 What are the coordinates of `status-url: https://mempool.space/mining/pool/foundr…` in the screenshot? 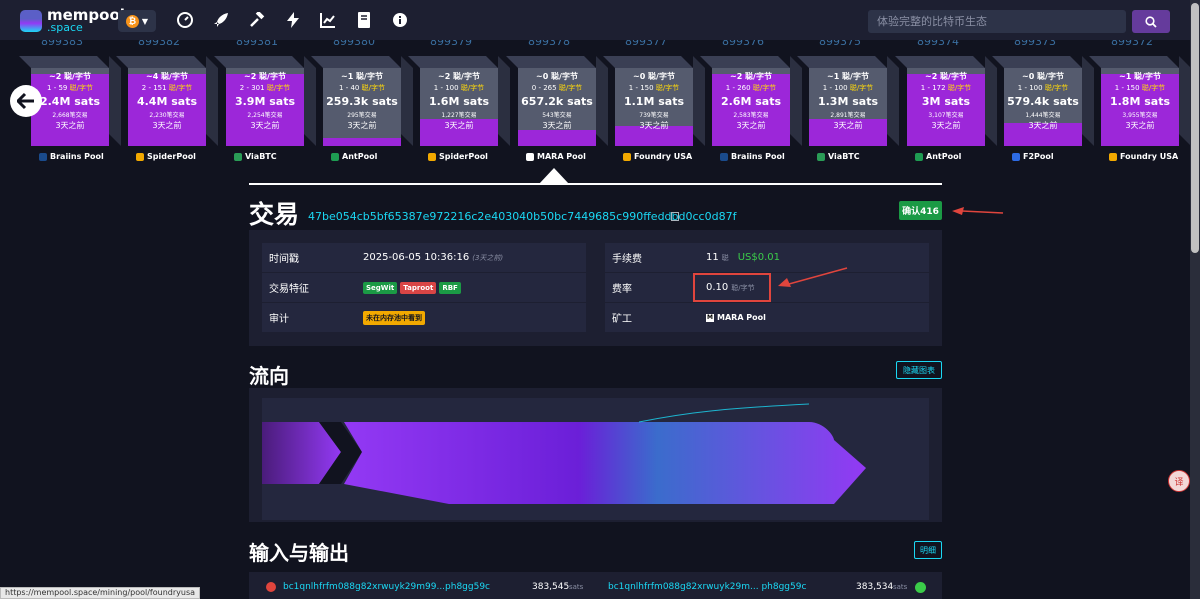 It's located at (100, 593).